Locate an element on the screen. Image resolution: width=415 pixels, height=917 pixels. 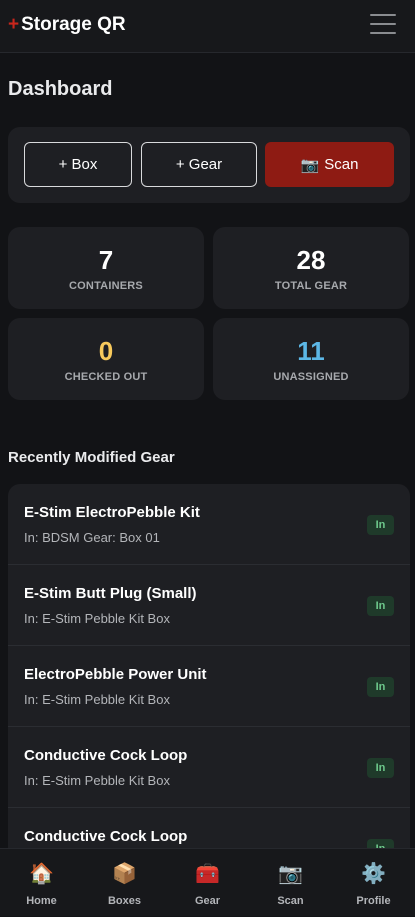
nav-profile: ⚙️ Profile is located at coordinates (373, 883).